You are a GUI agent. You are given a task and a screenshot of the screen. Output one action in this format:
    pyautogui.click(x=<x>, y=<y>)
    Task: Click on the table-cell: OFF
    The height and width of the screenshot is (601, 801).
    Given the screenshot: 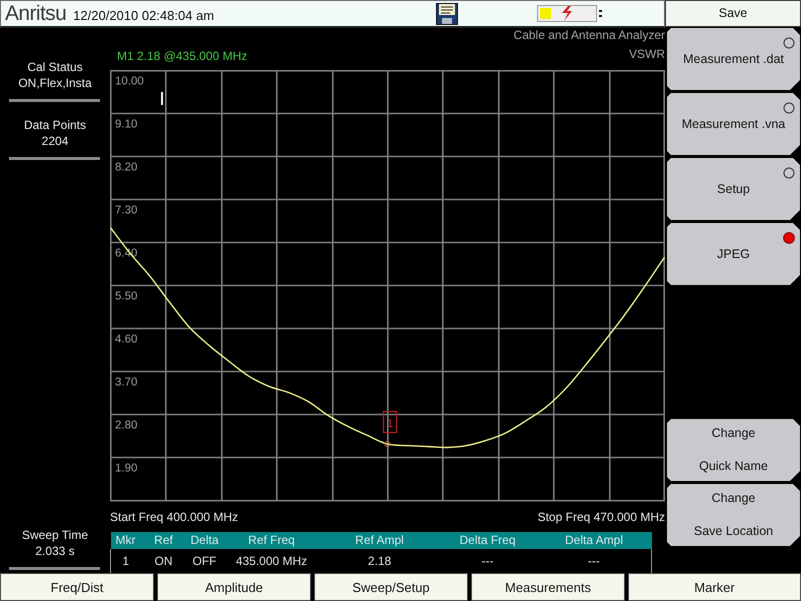 What is the action you would take?
    pyautogui.click(x=204, y=561)
    